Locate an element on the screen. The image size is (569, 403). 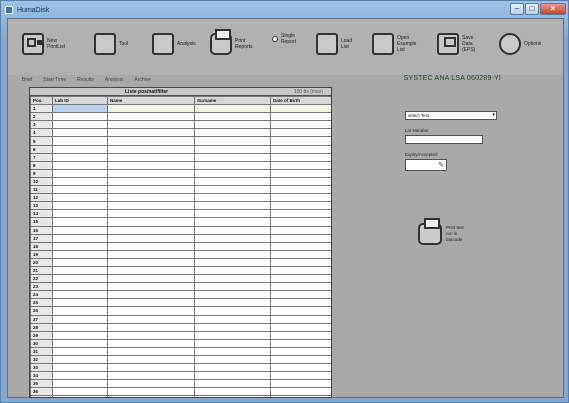
maximize-icon: □ is located at coordinates (532, 9).